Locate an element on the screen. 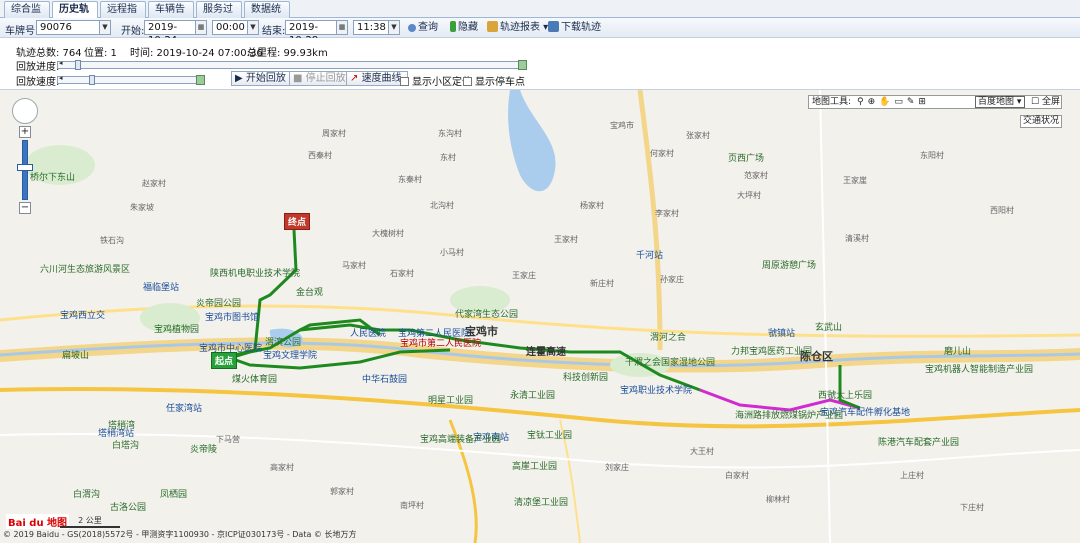  map-label: 大王村 is located at coordinates (702, 451).